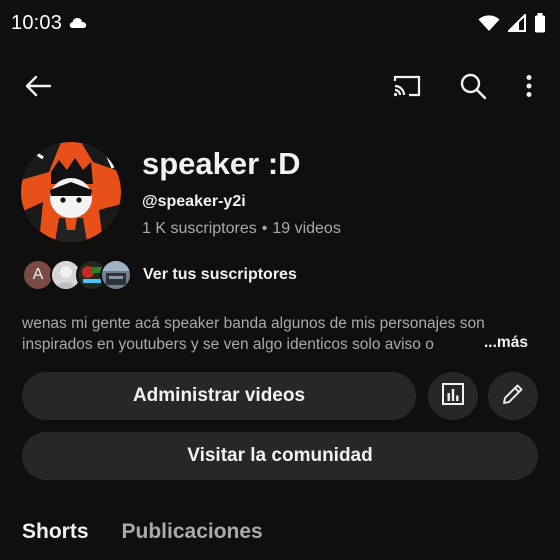 This screenshot has height=560, width=560. I want to click on subscriber-avatars: A, so click(78, 276).